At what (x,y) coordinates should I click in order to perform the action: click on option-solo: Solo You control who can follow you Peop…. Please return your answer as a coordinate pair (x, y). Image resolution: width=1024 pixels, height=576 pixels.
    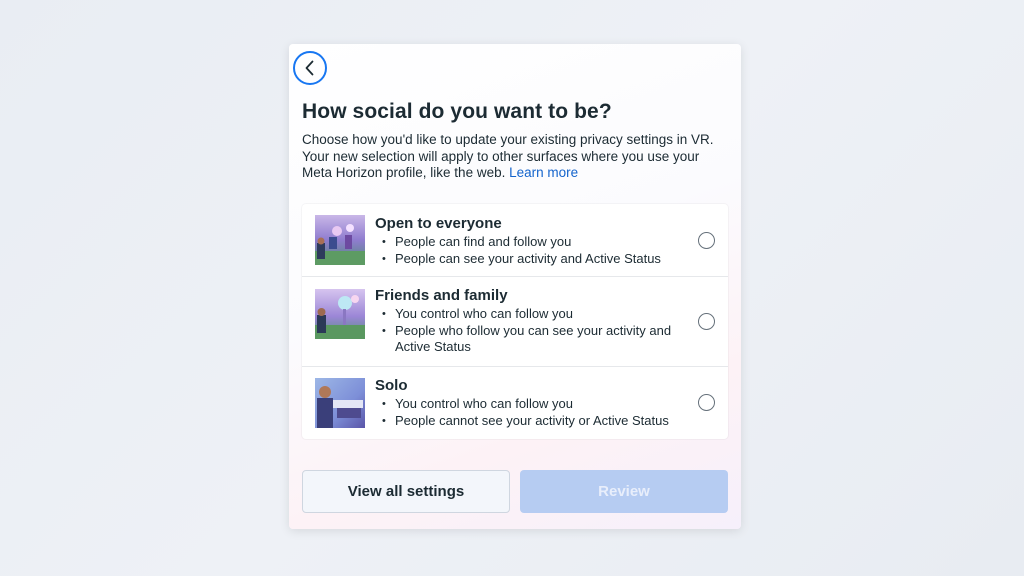
    Looking at the image, I should click on (515, 403).